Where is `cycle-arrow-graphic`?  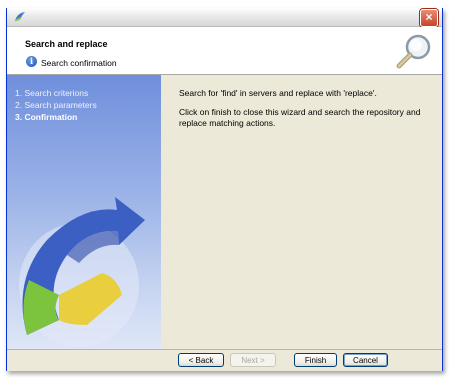 cycle-arrow-graphic is located at coordinates (82, 272).